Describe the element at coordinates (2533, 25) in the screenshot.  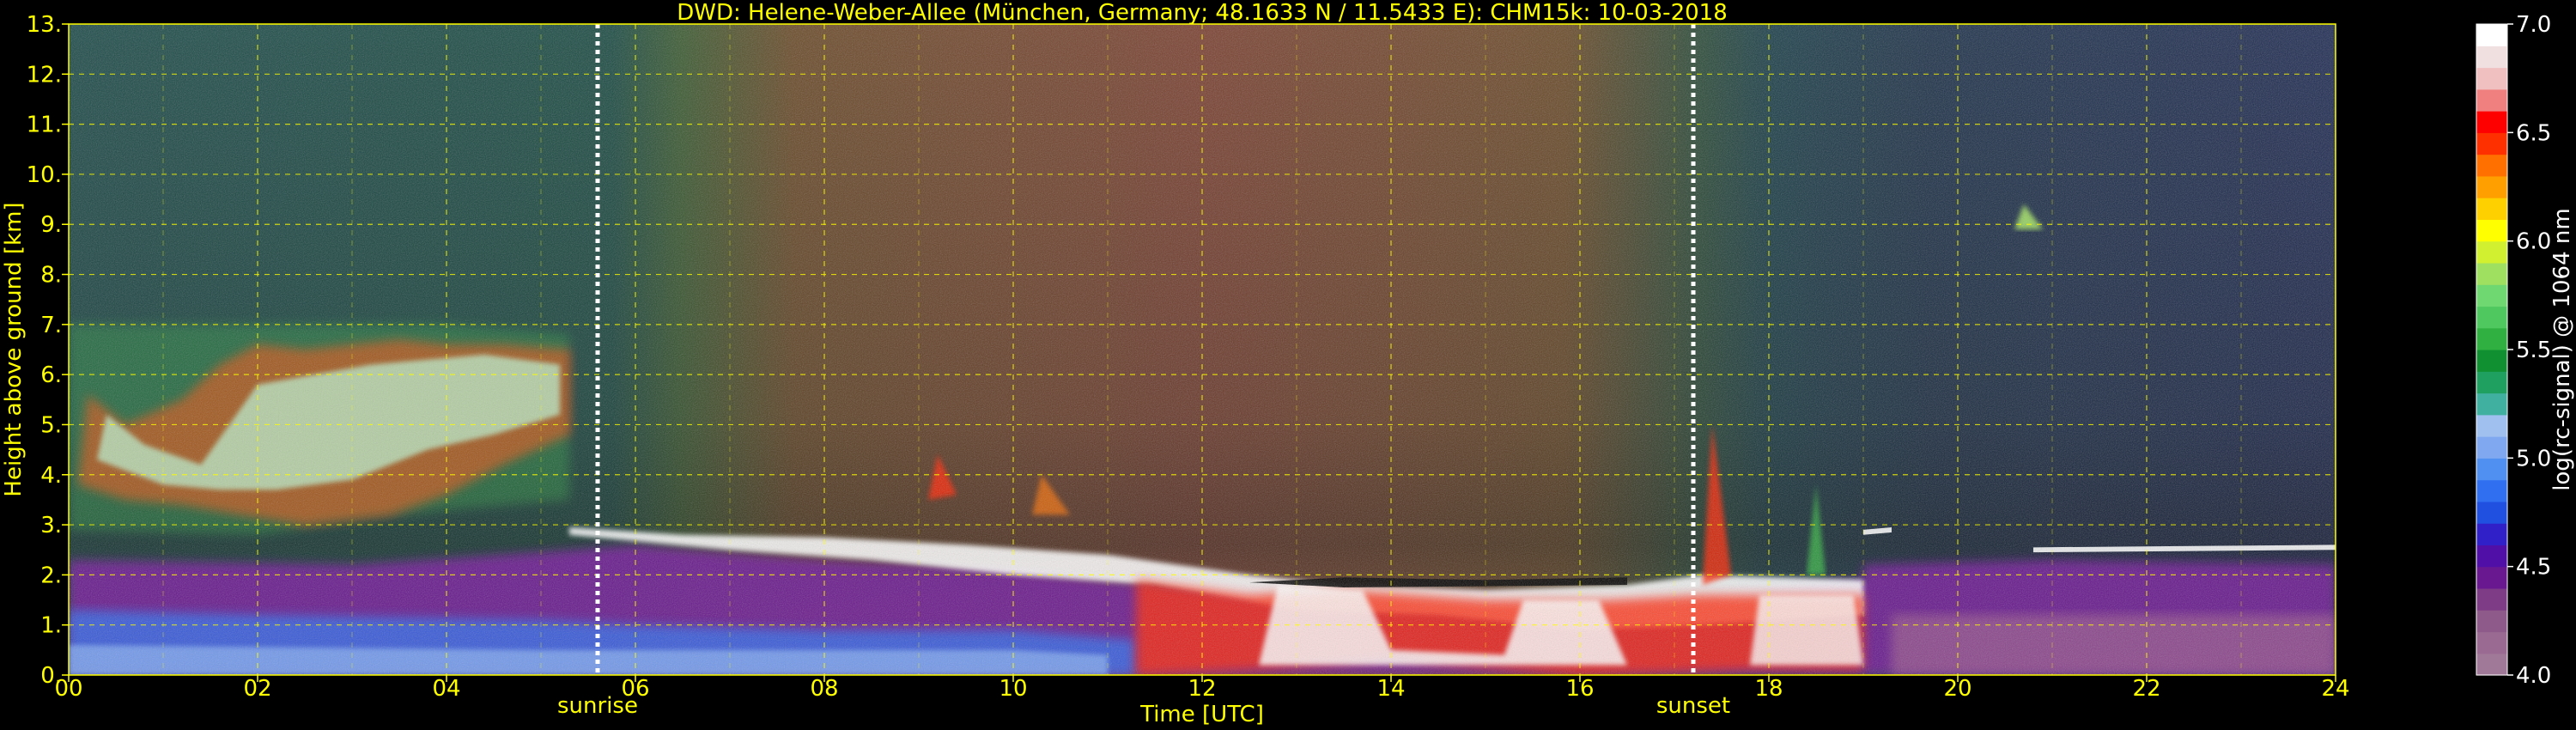
I see `colorbar-tick-label: 7.0` at that location.